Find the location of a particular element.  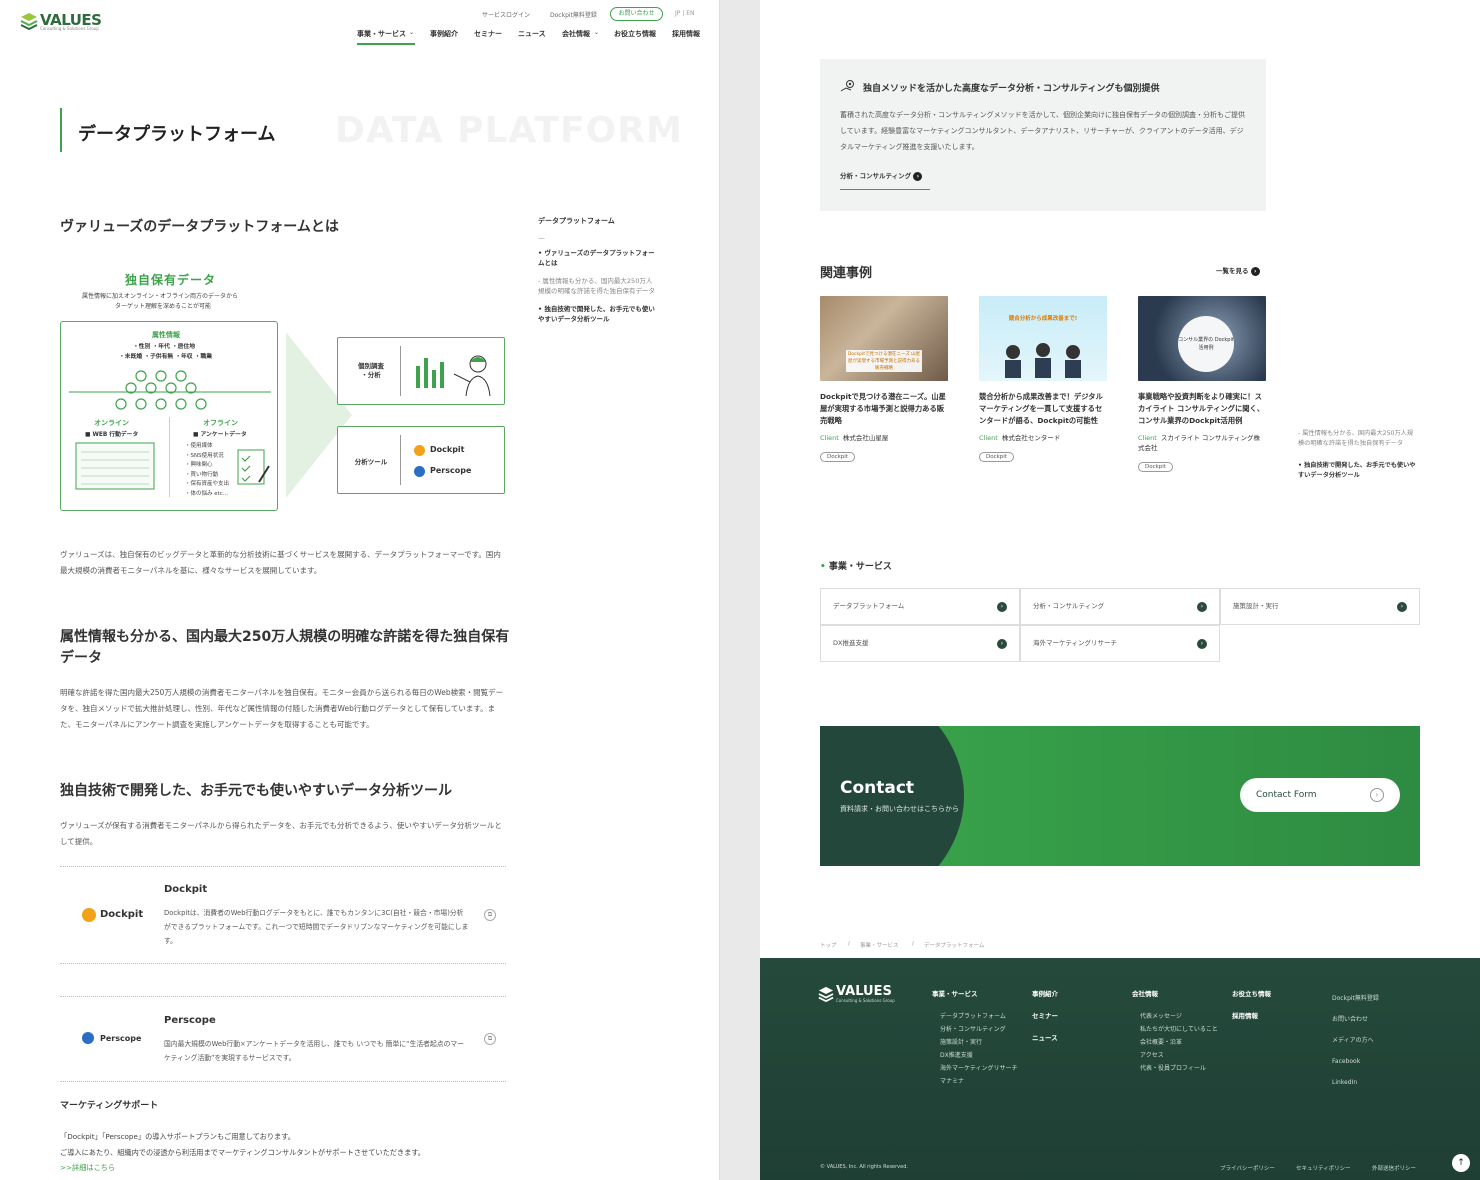

consulting-heading: 独自メソッドを活かした高度なデータ分析・コンサルティングも個別提供 is located at coordinates (1011, 89).